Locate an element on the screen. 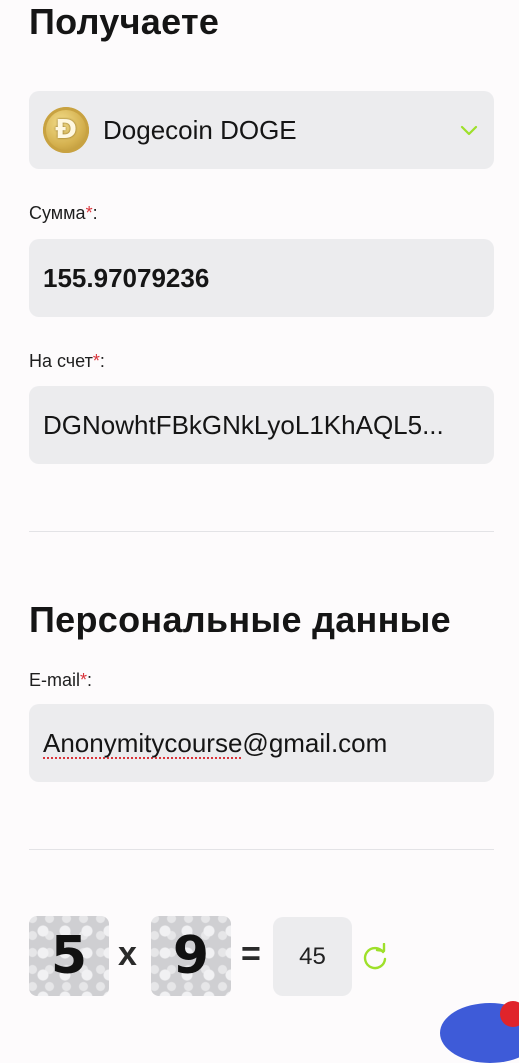  email-field: Anonymitycourse@gmail.com is located at coordinates (261, 743).